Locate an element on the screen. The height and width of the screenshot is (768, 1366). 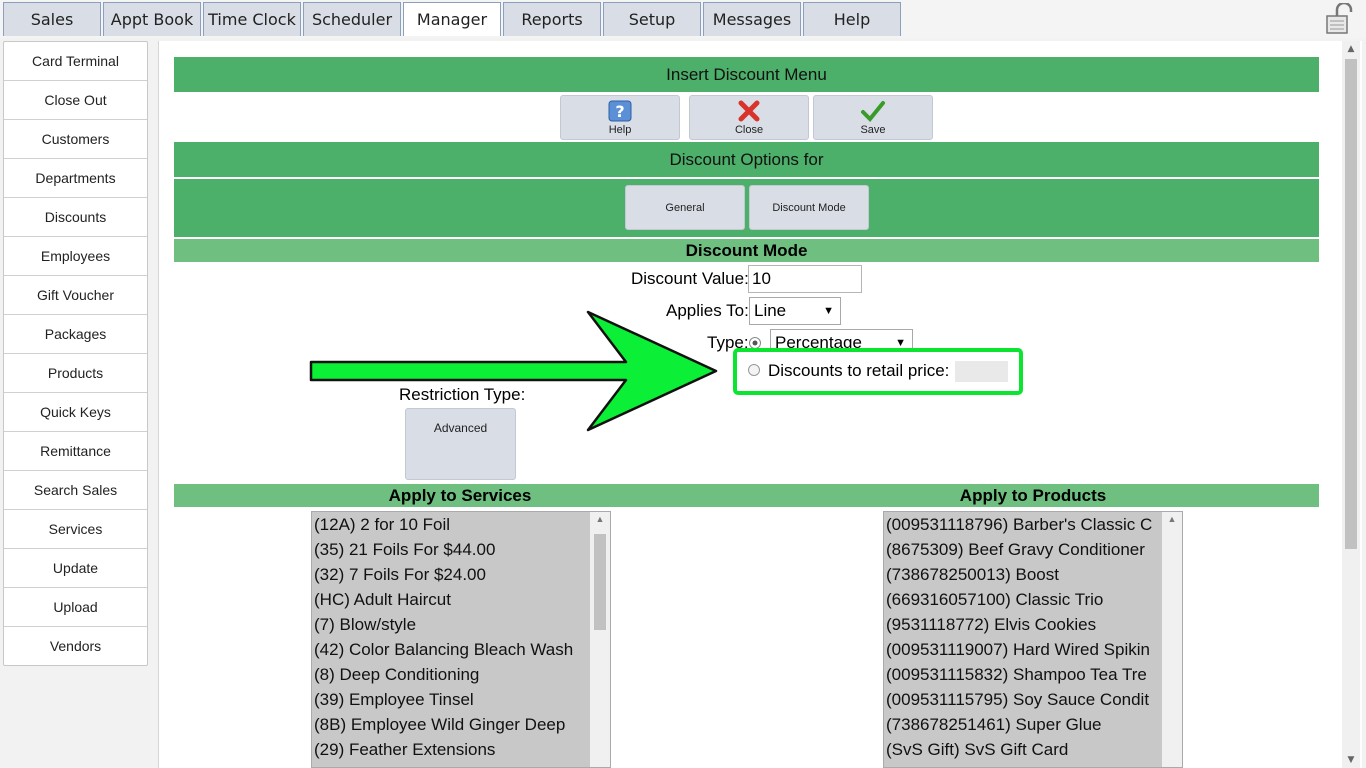
sidebar-item-customers: Customers is located at coordinates (75, 139).